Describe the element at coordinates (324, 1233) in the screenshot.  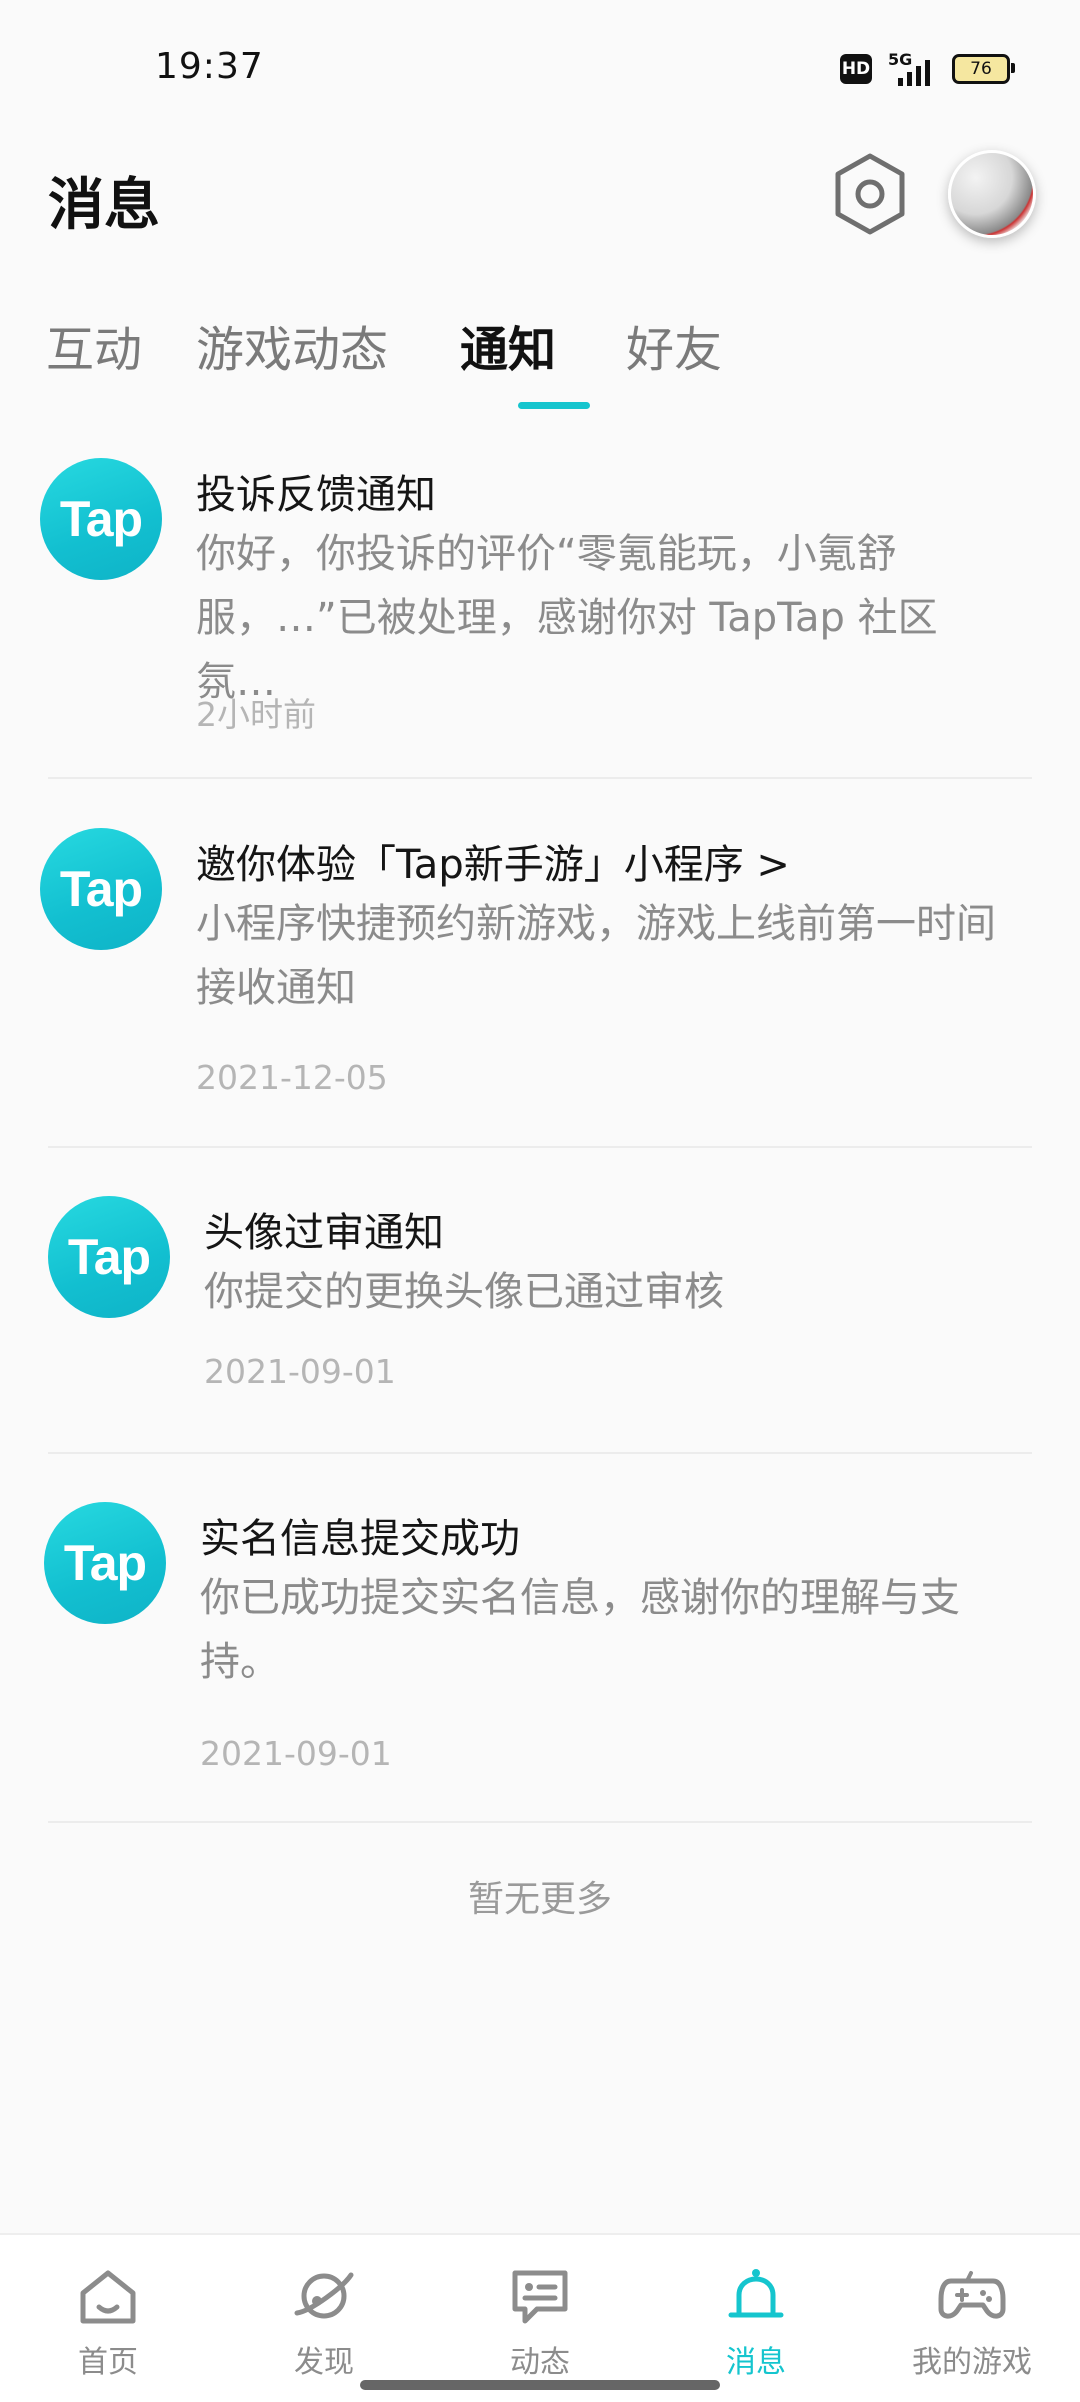
I see `notification-title: 头像过审通知` at that location.